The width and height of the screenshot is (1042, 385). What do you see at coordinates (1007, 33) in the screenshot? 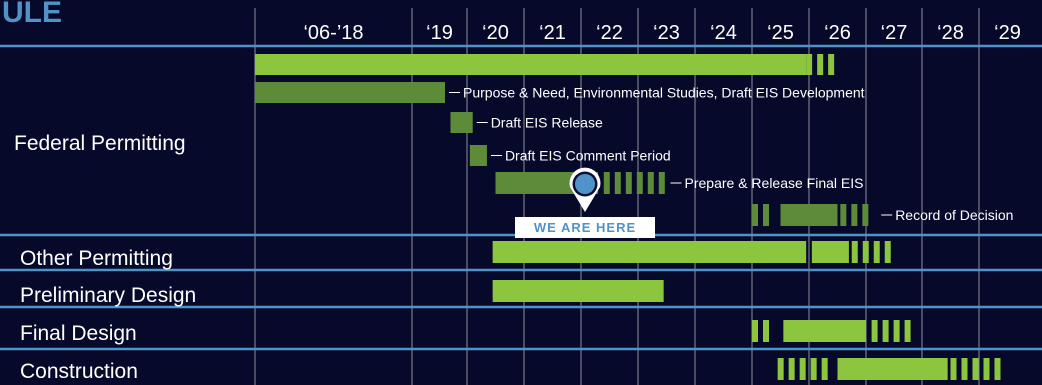
I see `tick-label: ‘29` at bounding box center [1007, 33].